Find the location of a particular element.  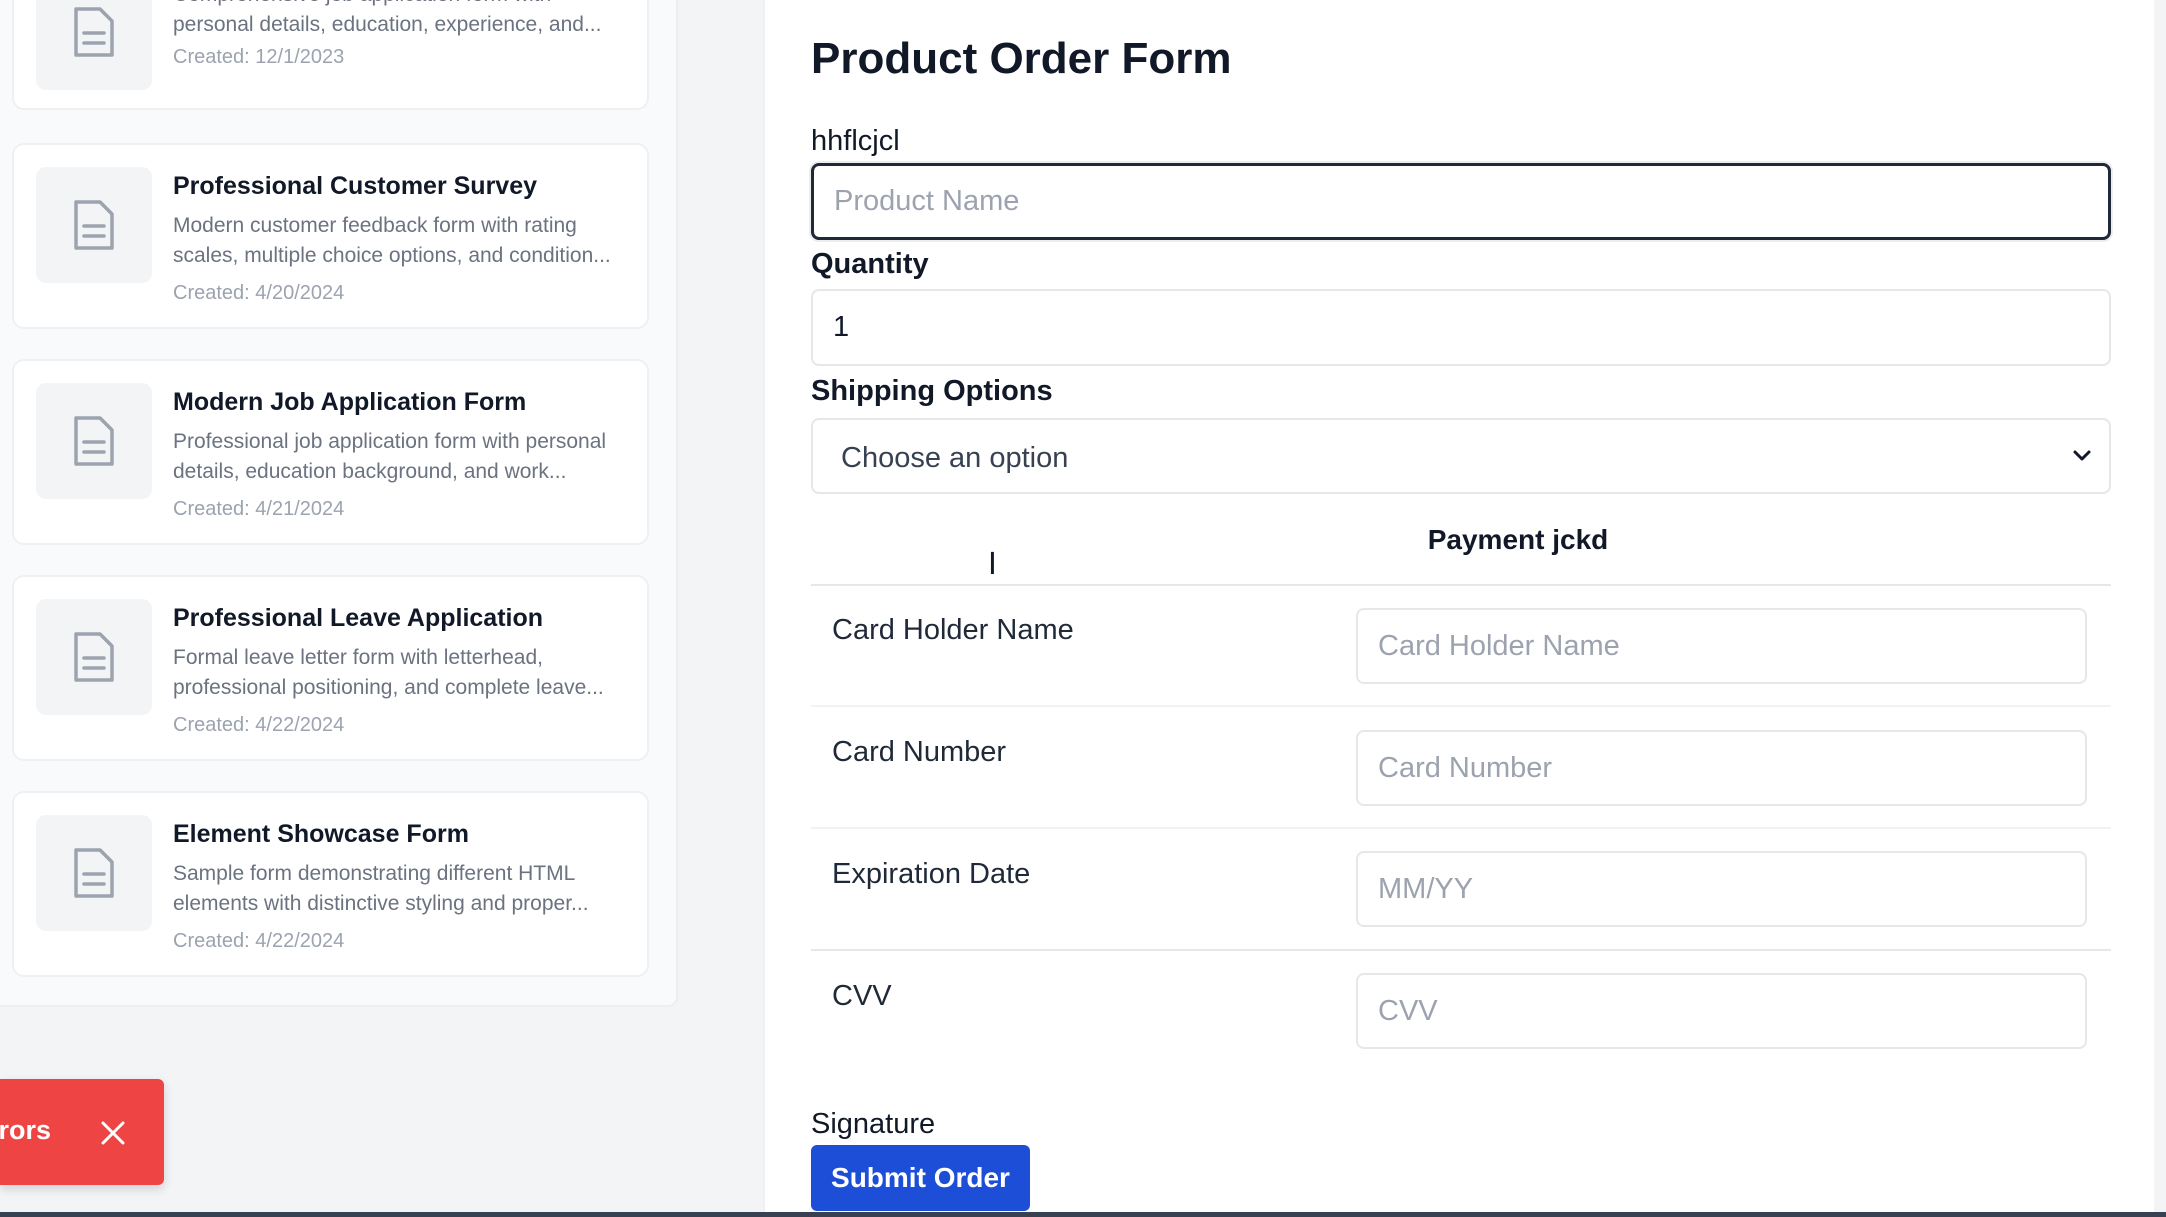

chevron-down-icon is located at coordinates (2082, 455).